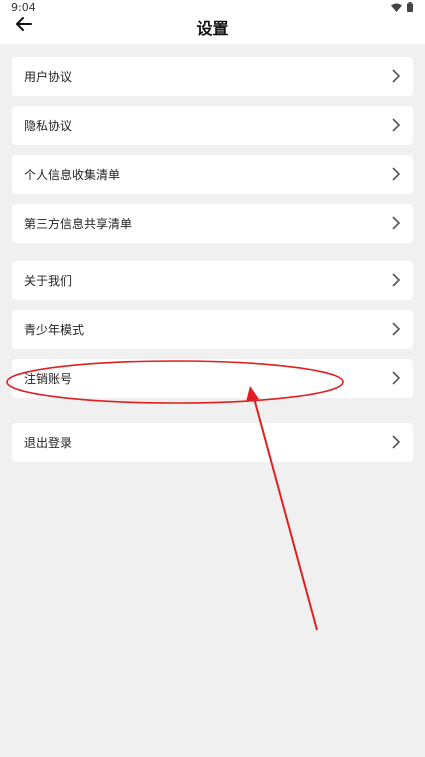 The image size is (425, 757). What do you see at coordinates (212, 223) in the screenshot?
I see `menu-item-third-party-sharing-list: 第三方信息共享清单` at bounding box center [212, 223].